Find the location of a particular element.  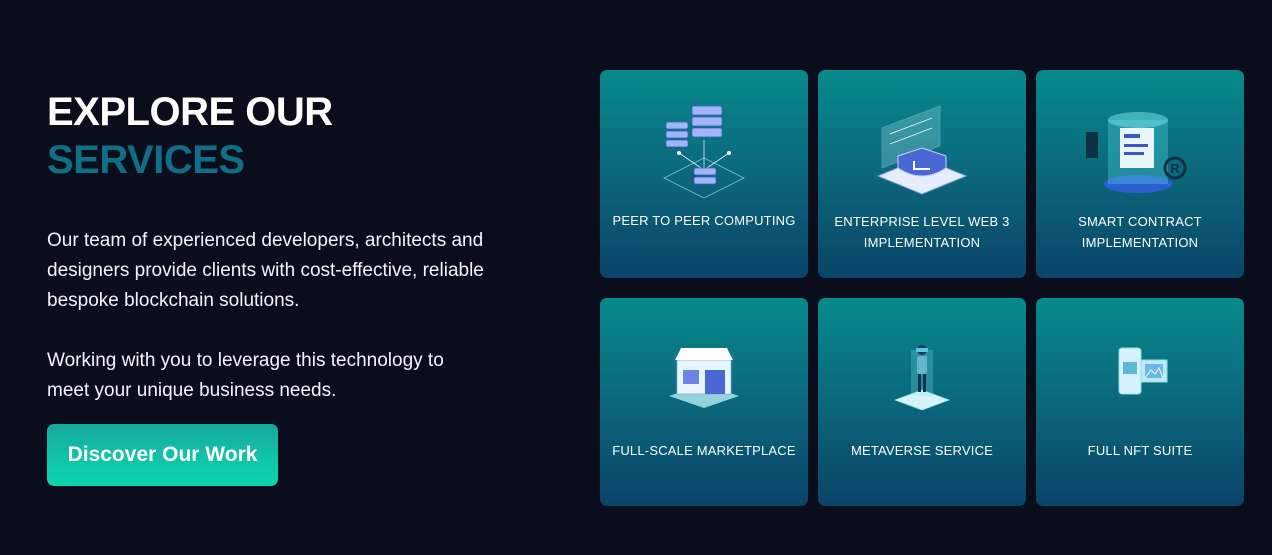

section-heading: EXPLORE OUR SERVICES is located at coordinates (297, 136).